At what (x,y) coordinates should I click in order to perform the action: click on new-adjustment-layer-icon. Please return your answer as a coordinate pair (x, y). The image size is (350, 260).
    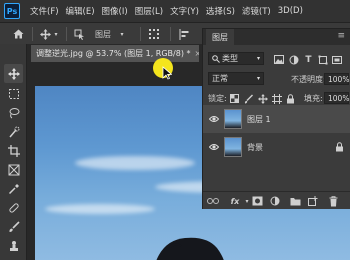
    Looking at the image, I should click on (275, 201).